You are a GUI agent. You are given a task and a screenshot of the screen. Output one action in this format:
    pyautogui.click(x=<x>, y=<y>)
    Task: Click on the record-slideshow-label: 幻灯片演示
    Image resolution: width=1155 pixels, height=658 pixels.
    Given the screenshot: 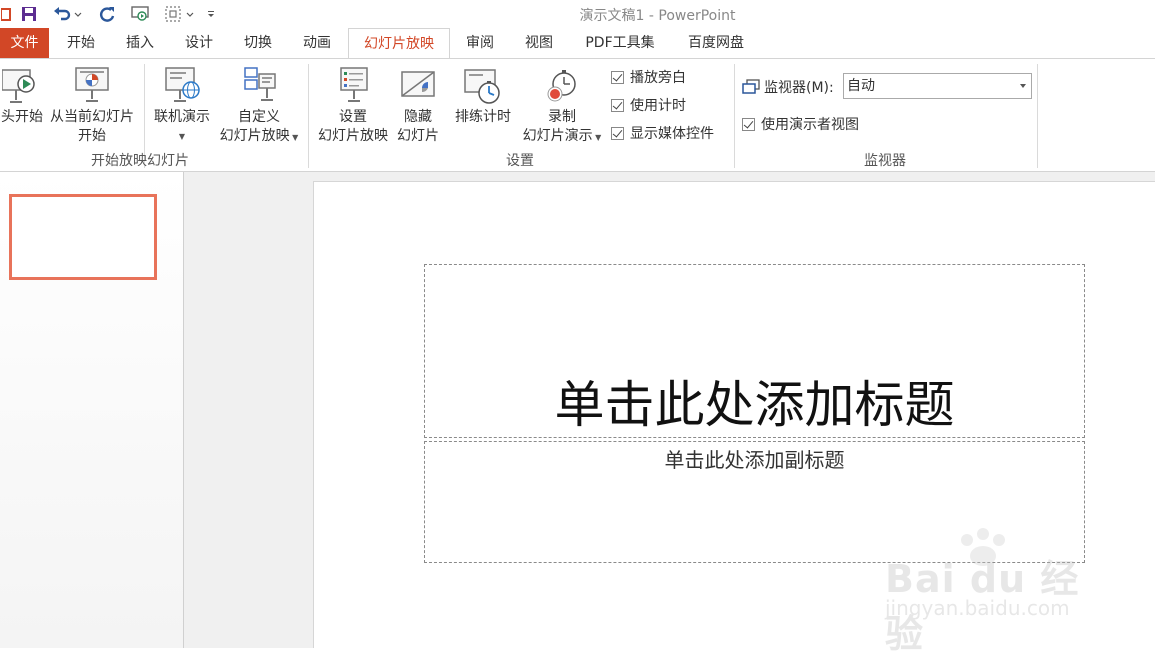 What is the action you would take?
    pyautogui.click(x=557, y=136)
    